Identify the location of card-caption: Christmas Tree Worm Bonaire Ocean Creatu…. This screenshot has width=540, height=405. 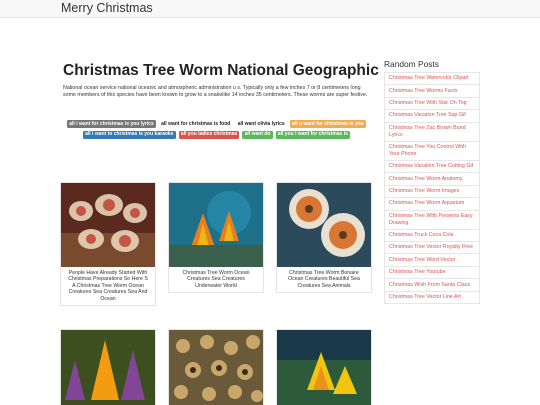
(324, 279).